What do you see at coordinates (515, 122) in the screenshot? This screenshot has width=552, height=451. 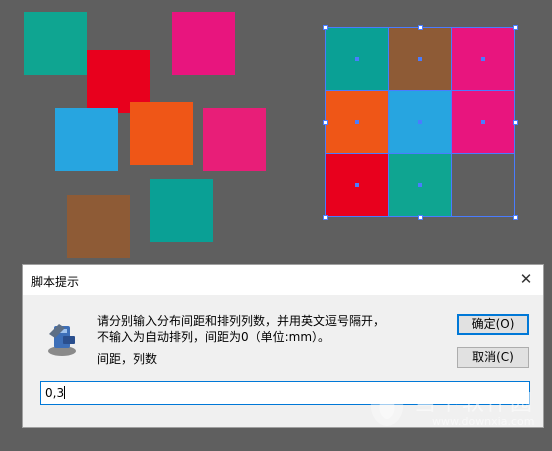 I see `selection-handle-middle-right` at bounding box center [515, 122].